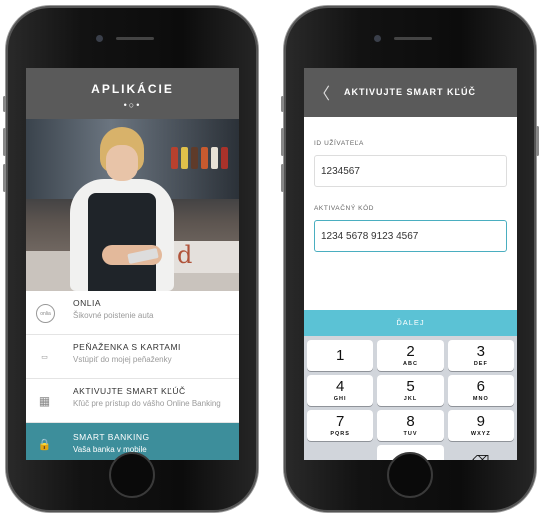  What do you see at coordinates (111, 437) in the screenshot?
I see `menu-item-title: SMART BANKING` at bounding box center [111, 437].